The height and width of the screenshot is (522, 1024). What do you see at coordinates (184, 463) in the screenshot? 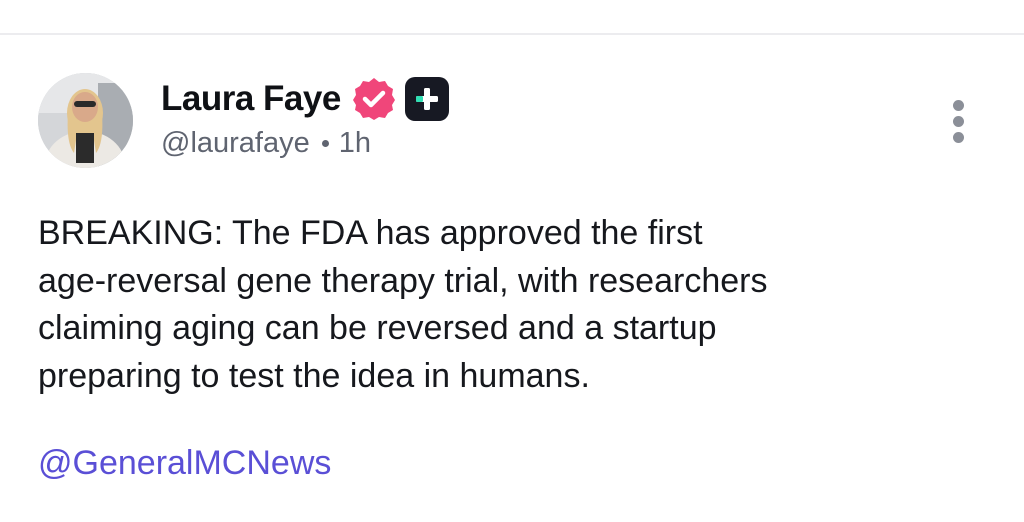
I see `mention-link: @GeneralMCNews` at bounding box center [184, 463].